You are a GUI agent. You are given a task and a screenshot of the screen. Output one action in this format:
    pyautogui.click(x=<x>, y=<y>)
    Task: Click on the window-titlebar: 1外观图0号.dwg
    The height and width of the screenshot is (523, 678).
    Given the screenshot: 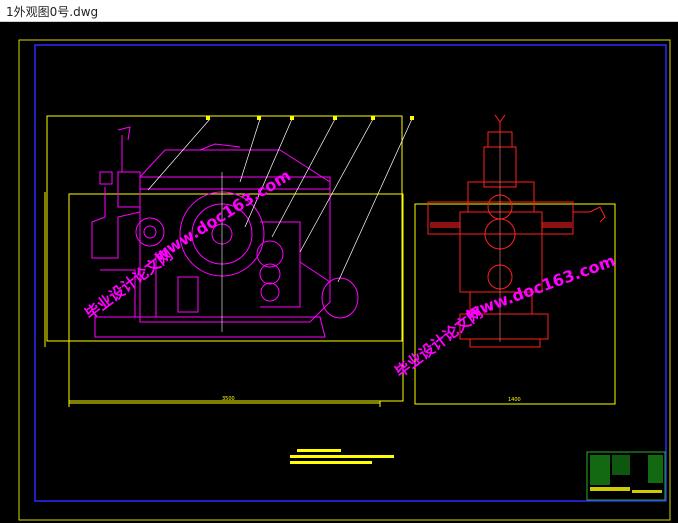 What is the action you would take?
    pyautogui.click(x=339, y=11)
    